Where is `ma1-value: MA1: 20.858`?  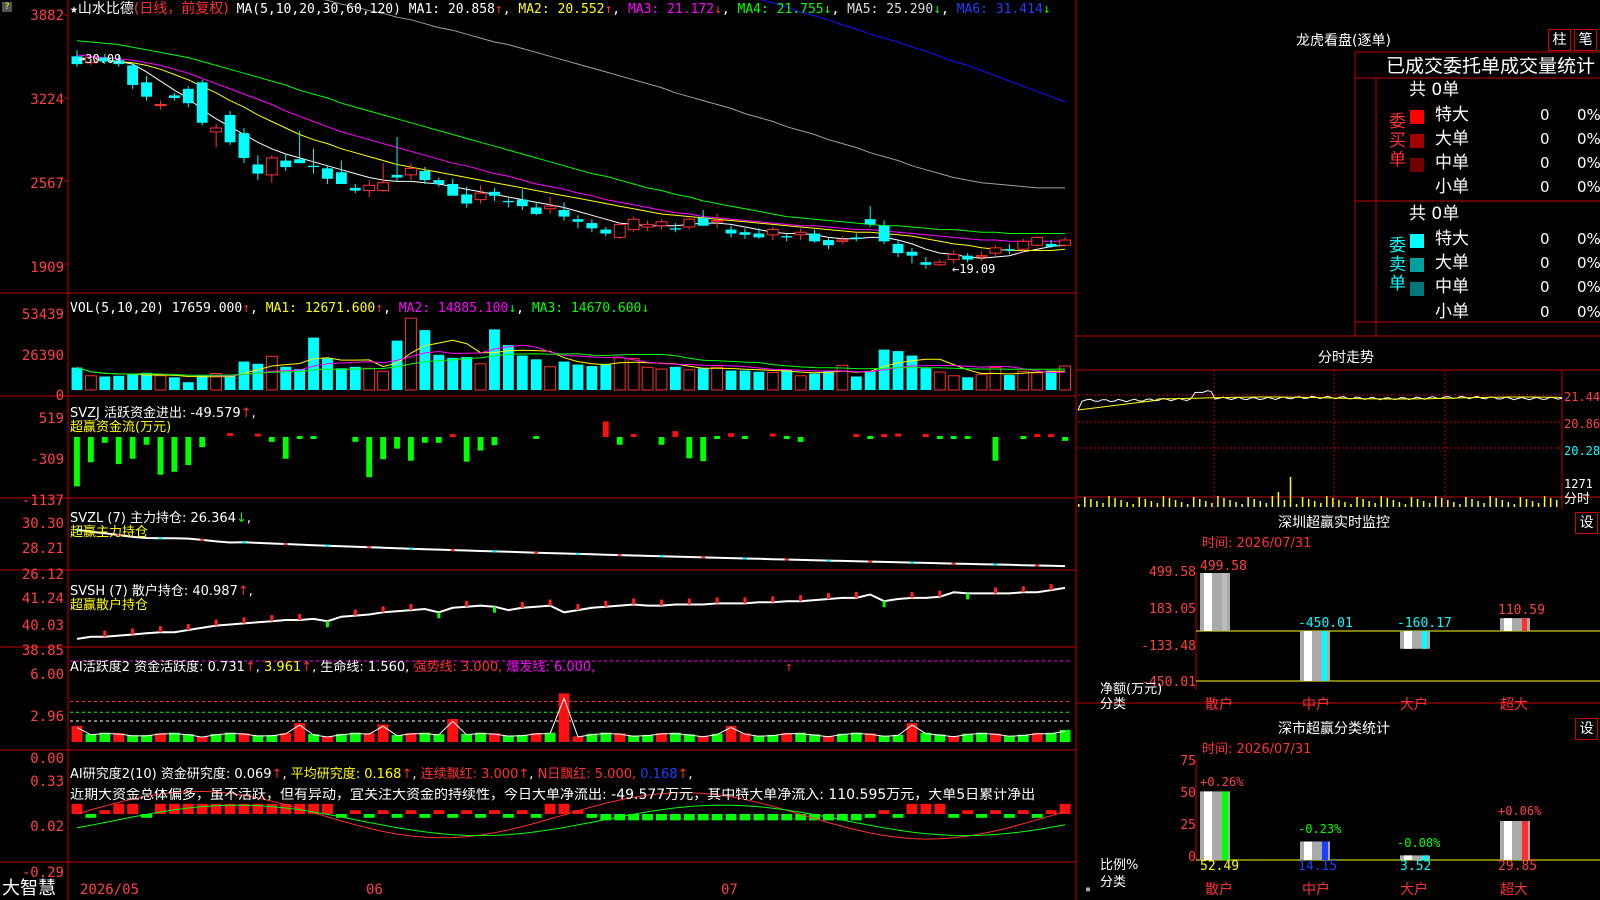 ma1-value: MA1: 20.858 is located at coordinates (451, 9).